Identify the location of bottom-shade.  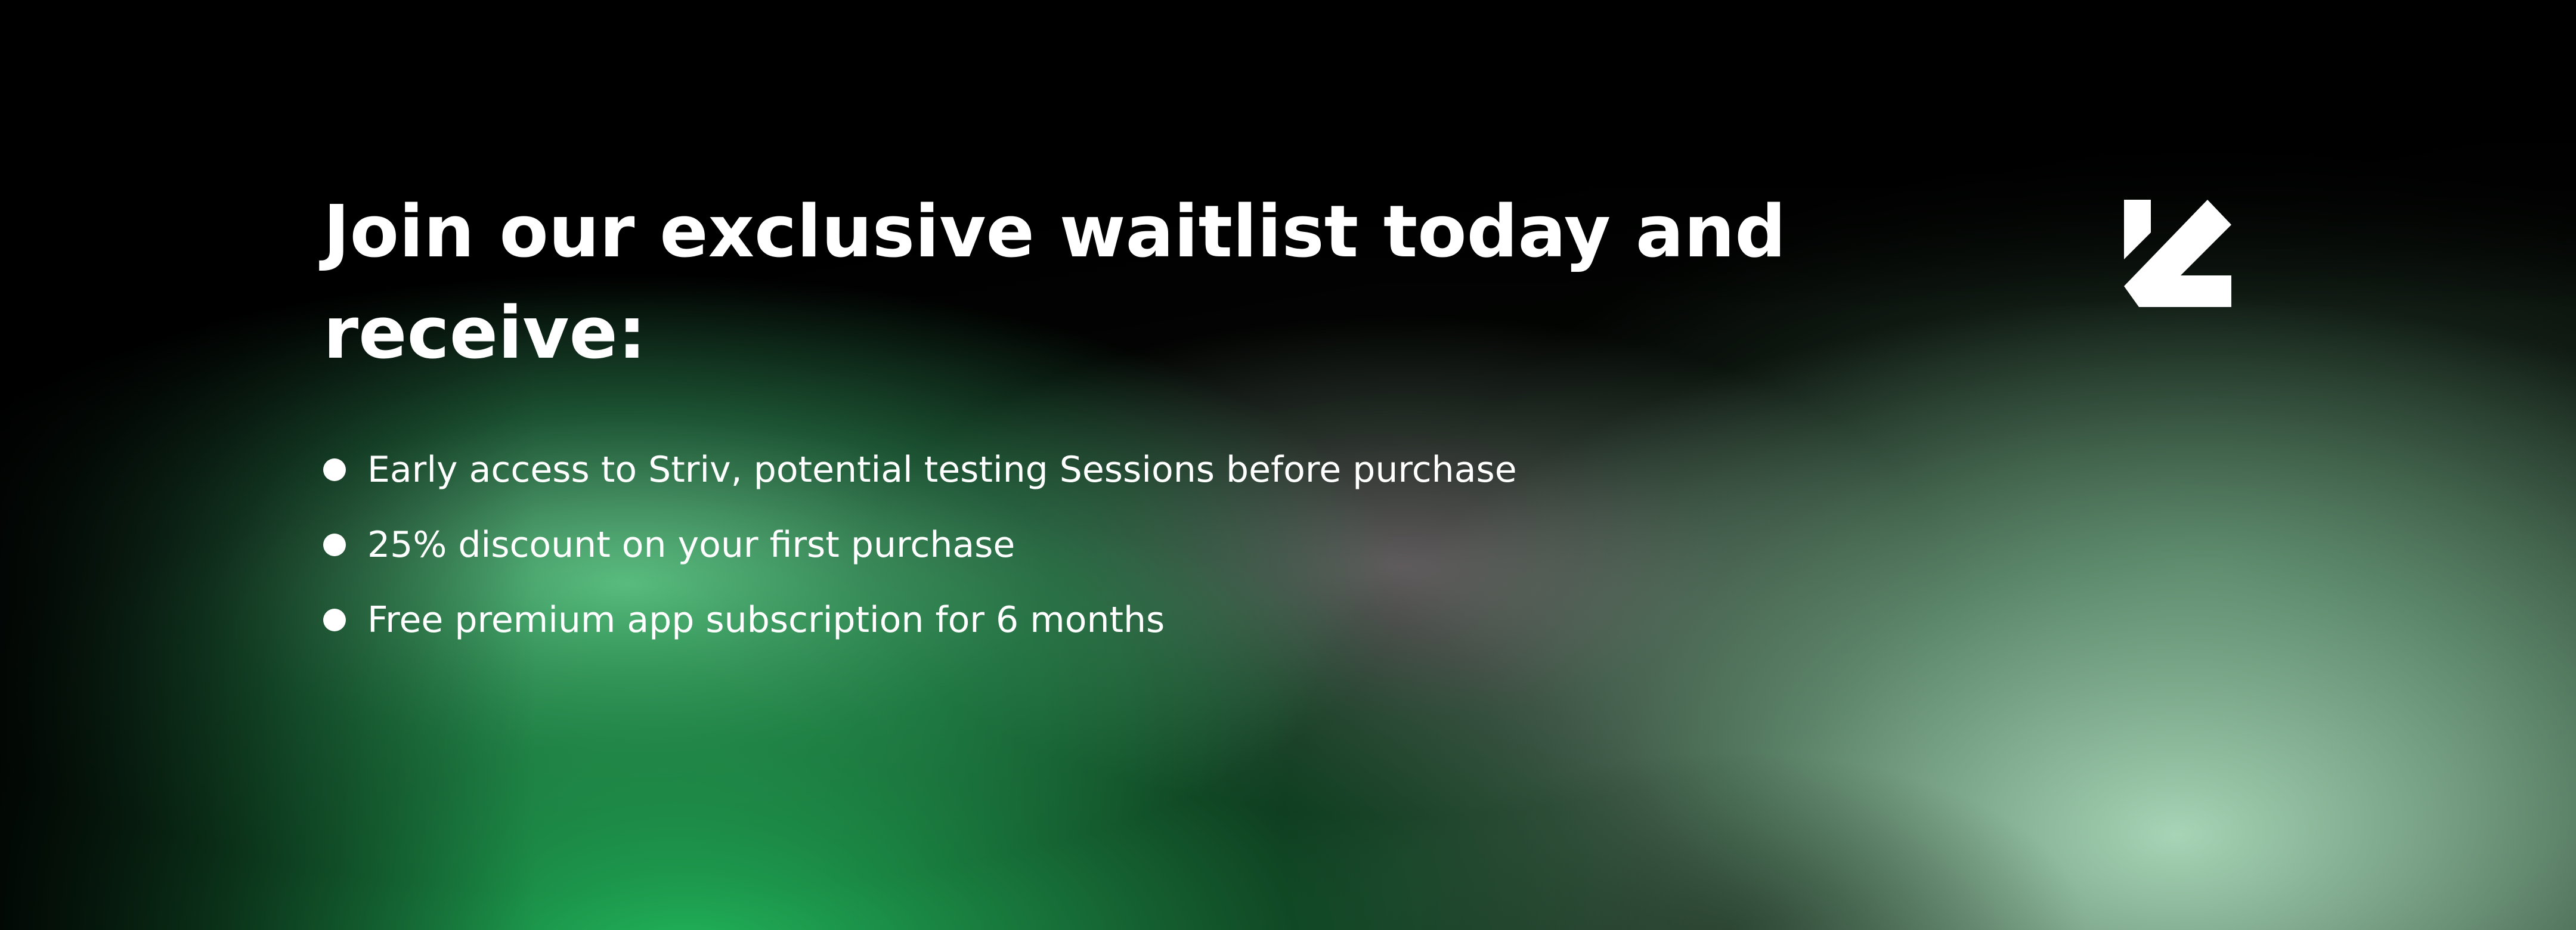
(1729, 778).